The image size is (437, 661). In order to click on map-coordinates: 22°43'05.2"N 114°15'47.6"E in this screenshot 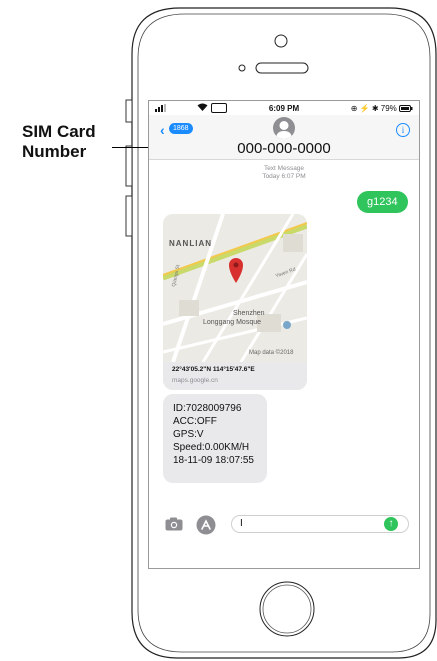, I will do `click(213, 369)`.